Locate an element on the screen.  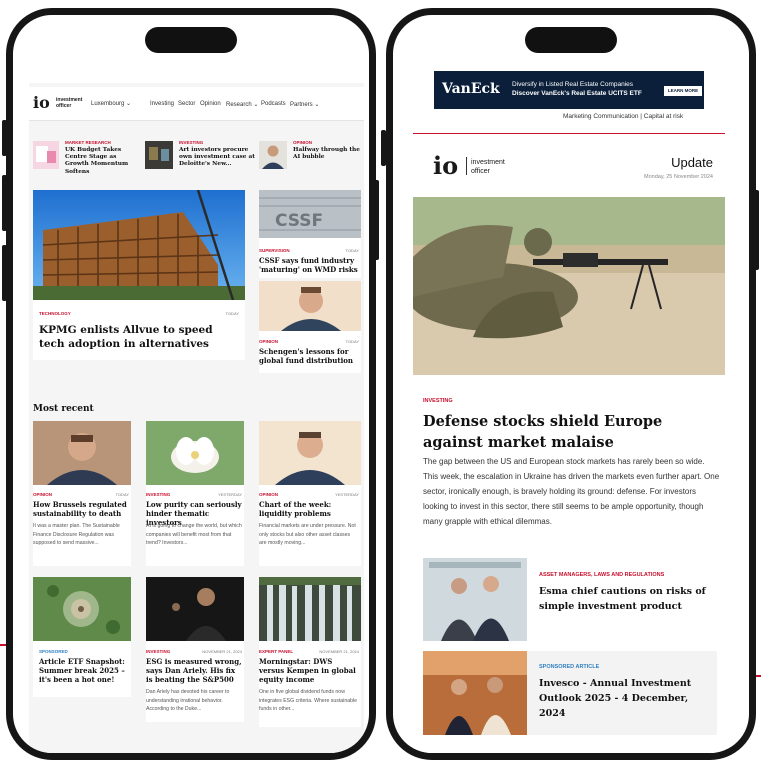
nav-partners-label: Partners is located at coordinates (301, 105).